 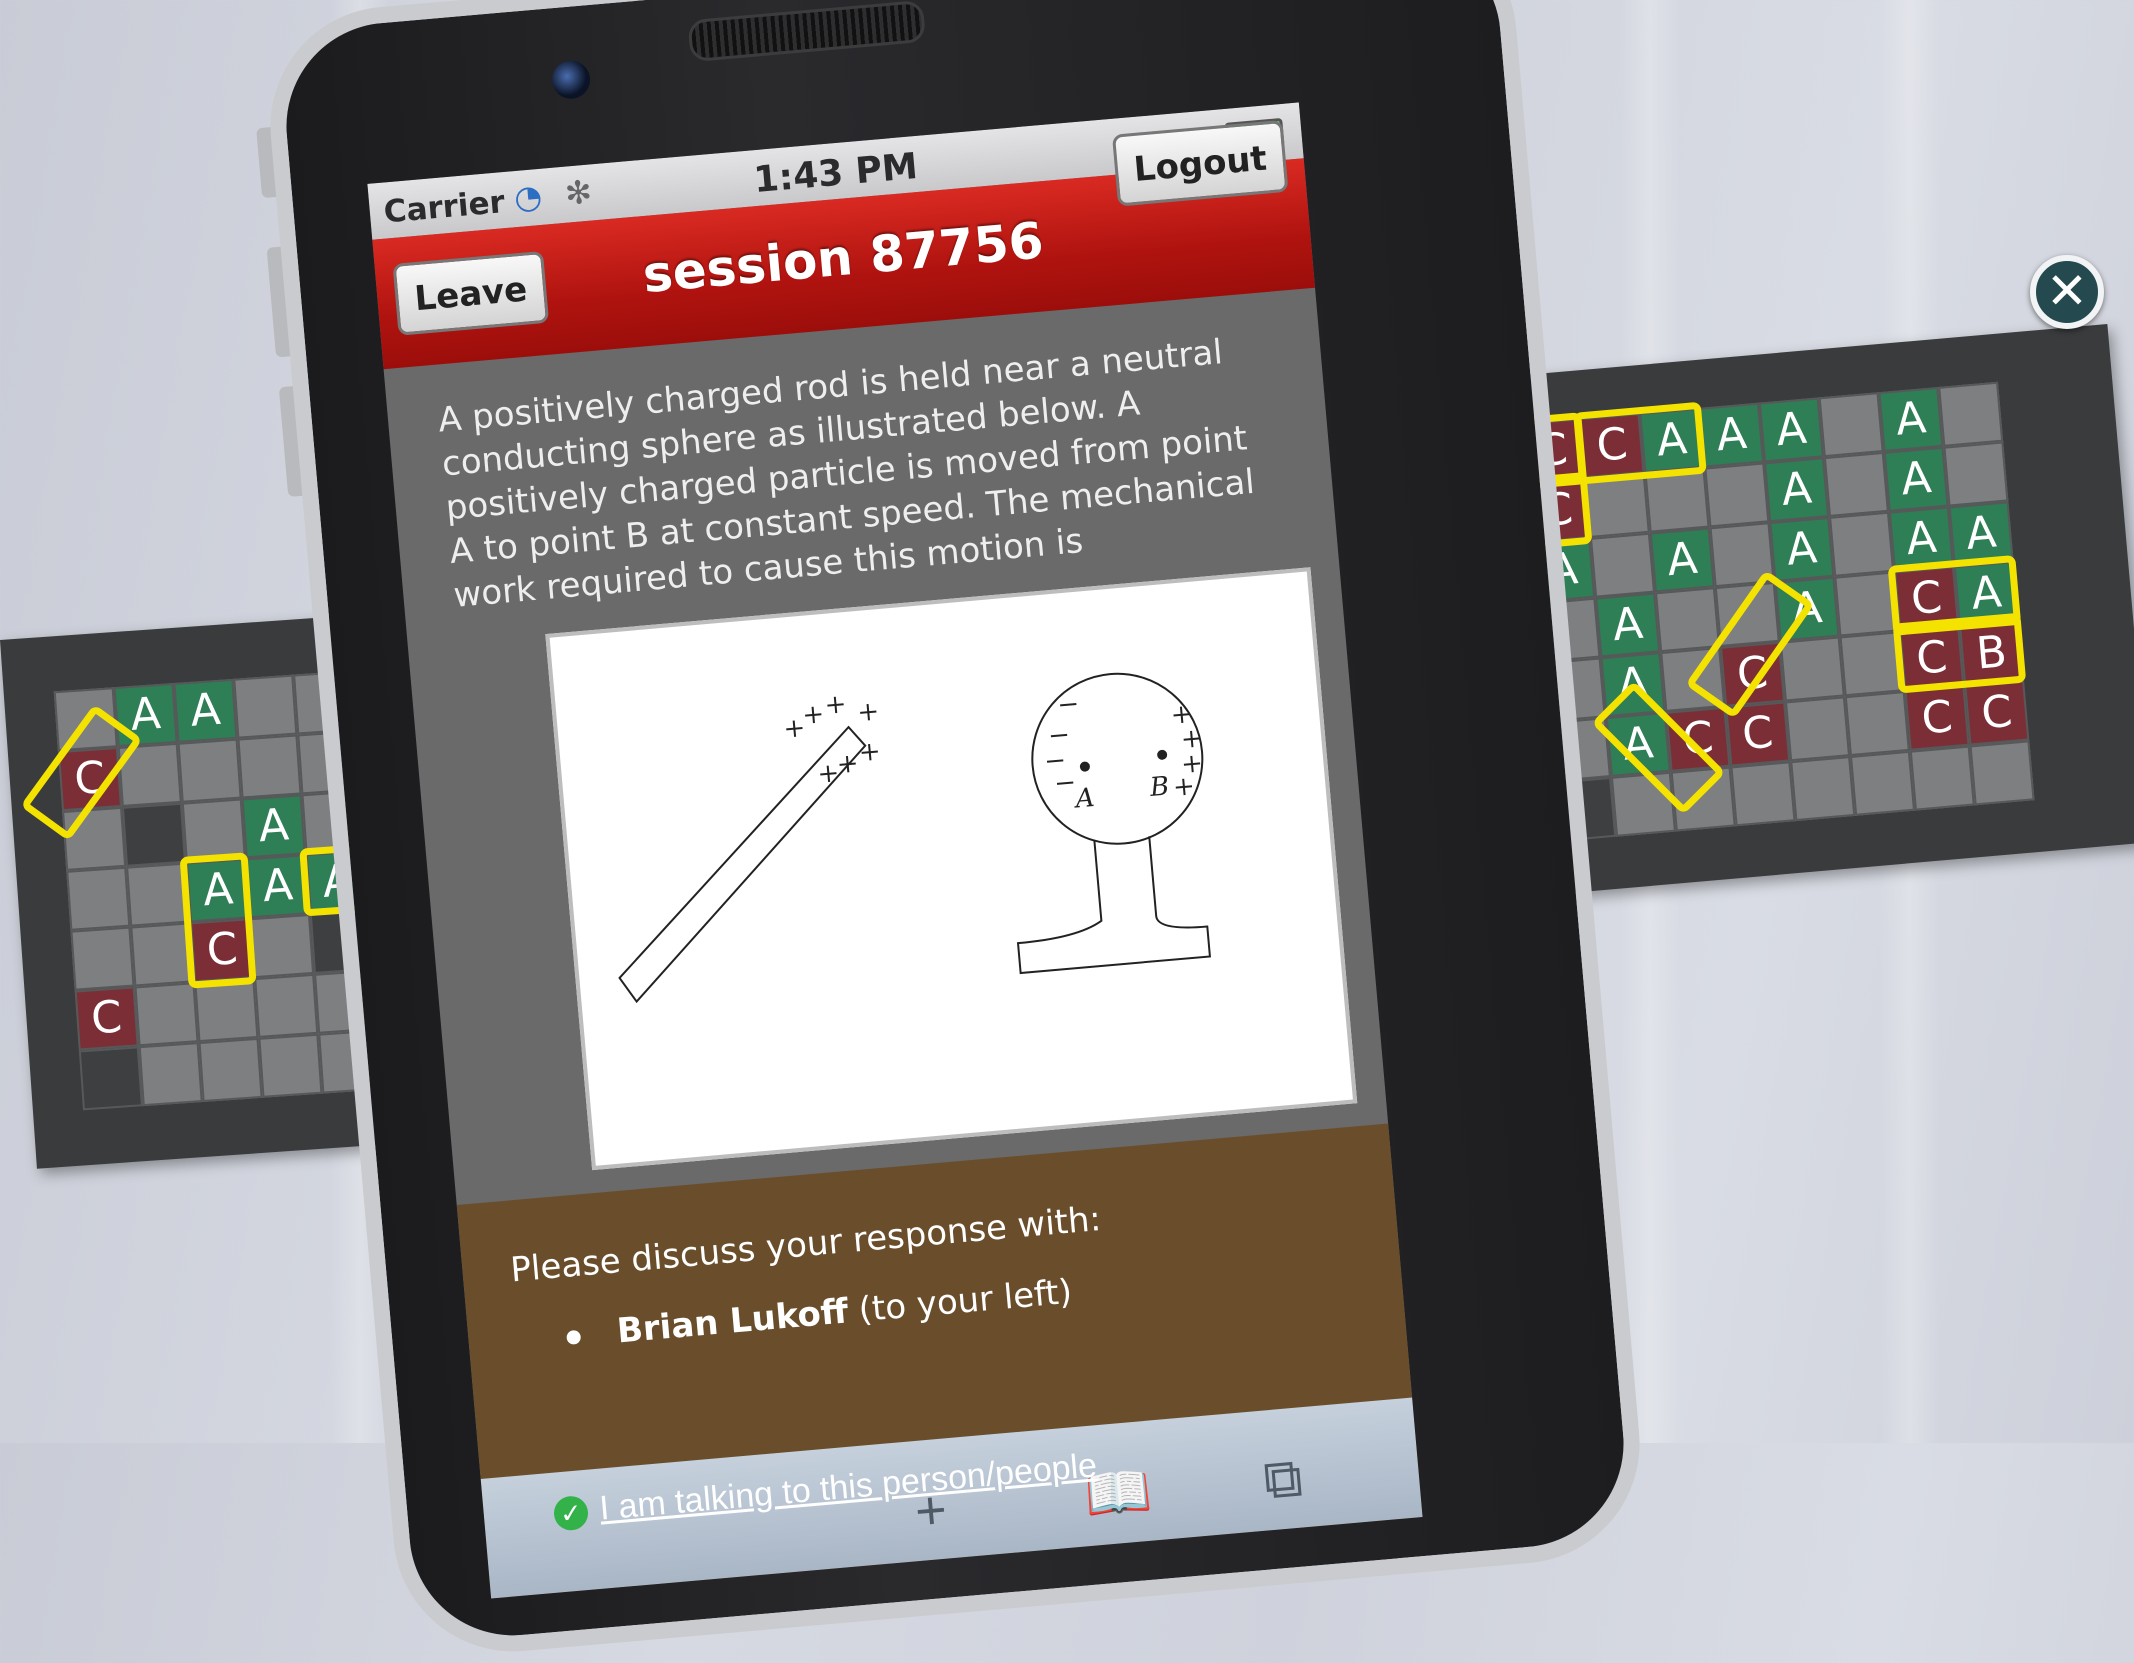 I want to click on rod-sphere-diagram: +++ + +++ −−−− ++++ A B, so click(x=914, y=838).